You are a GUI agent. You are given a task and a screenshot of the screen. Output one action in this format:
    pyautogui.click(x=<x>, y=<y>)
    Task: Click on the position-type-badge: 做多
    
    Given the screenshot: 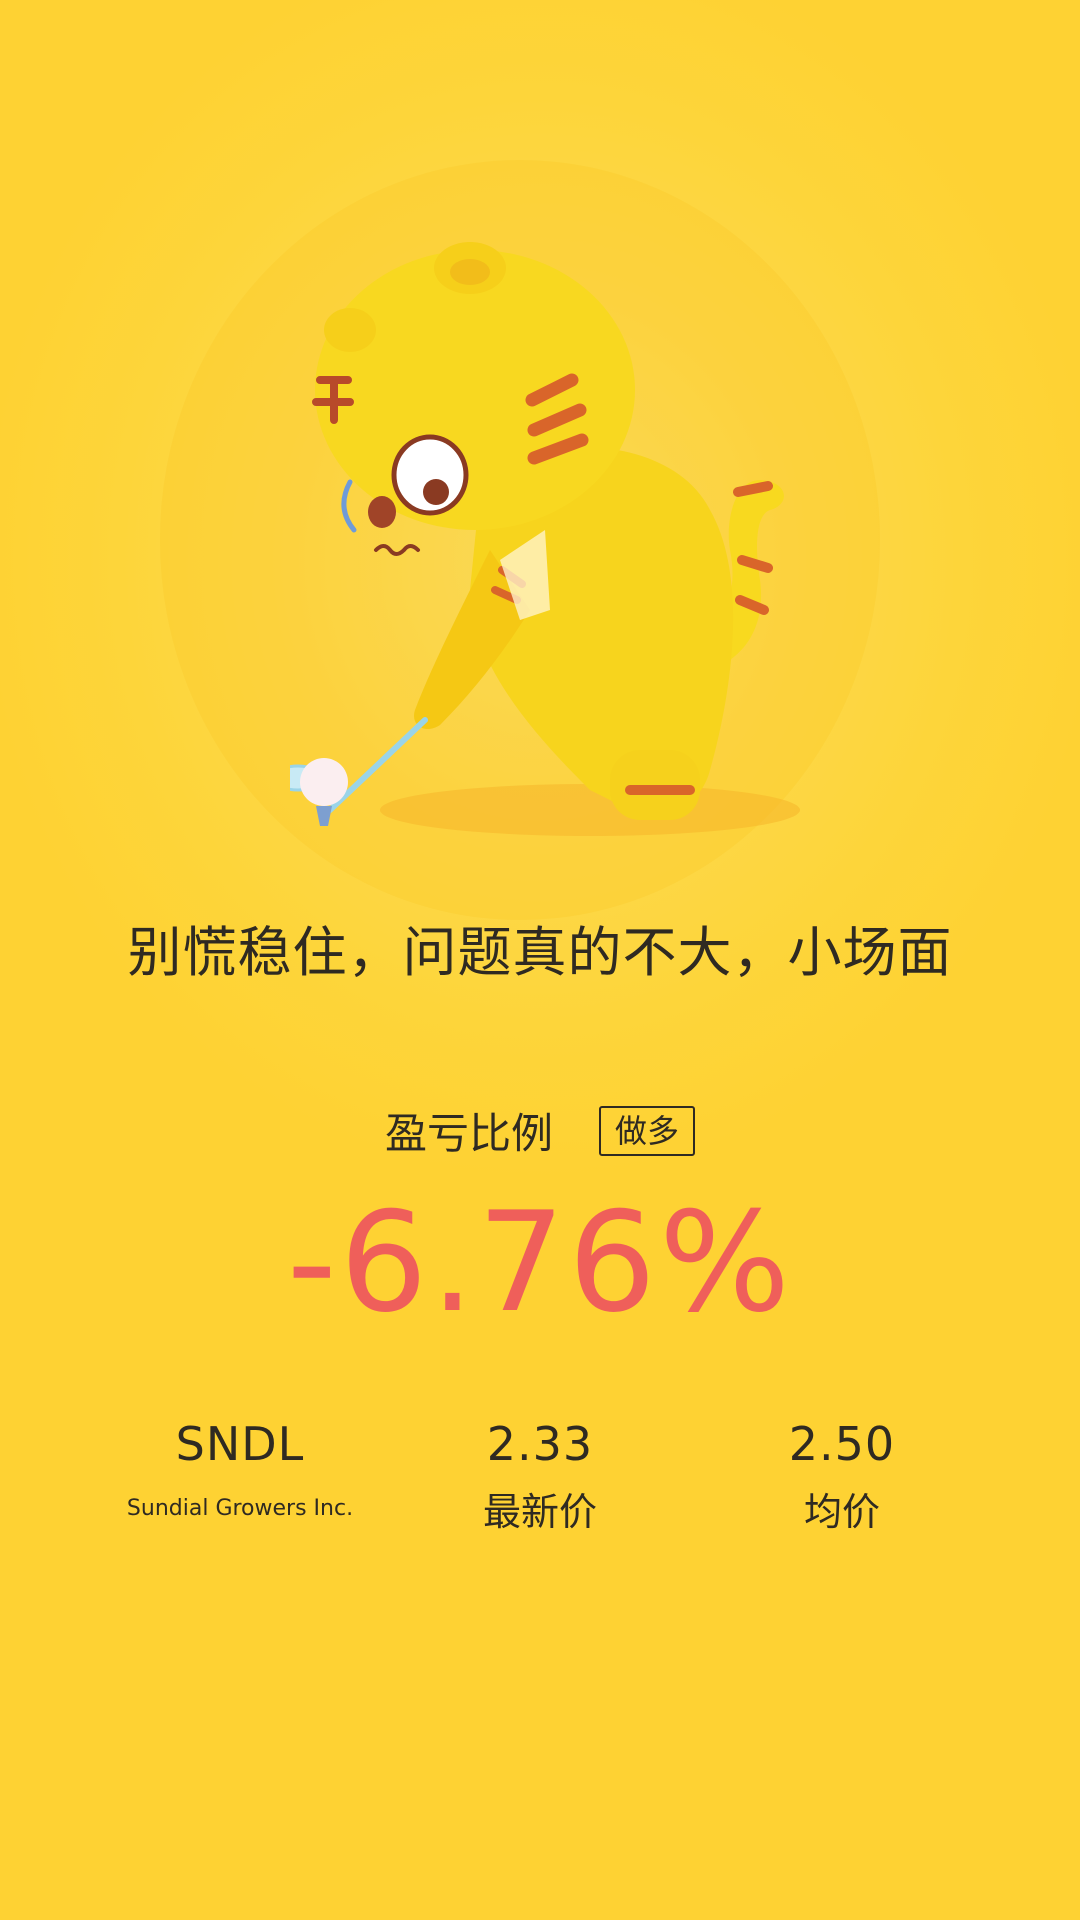 What is the action you would take?
    pyautogui.click(x=647, y=1130)
    